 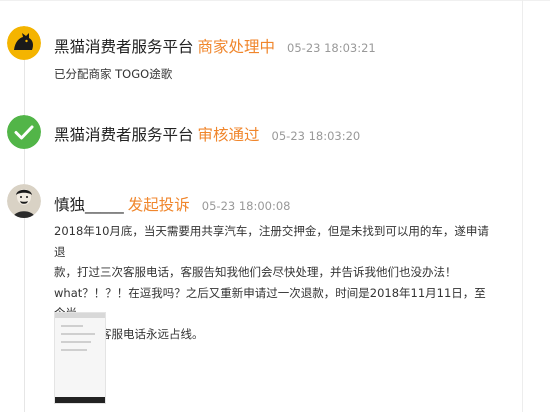 I want to click on entry-time: 05-23 18:00:08, so click(x=246, y=206).